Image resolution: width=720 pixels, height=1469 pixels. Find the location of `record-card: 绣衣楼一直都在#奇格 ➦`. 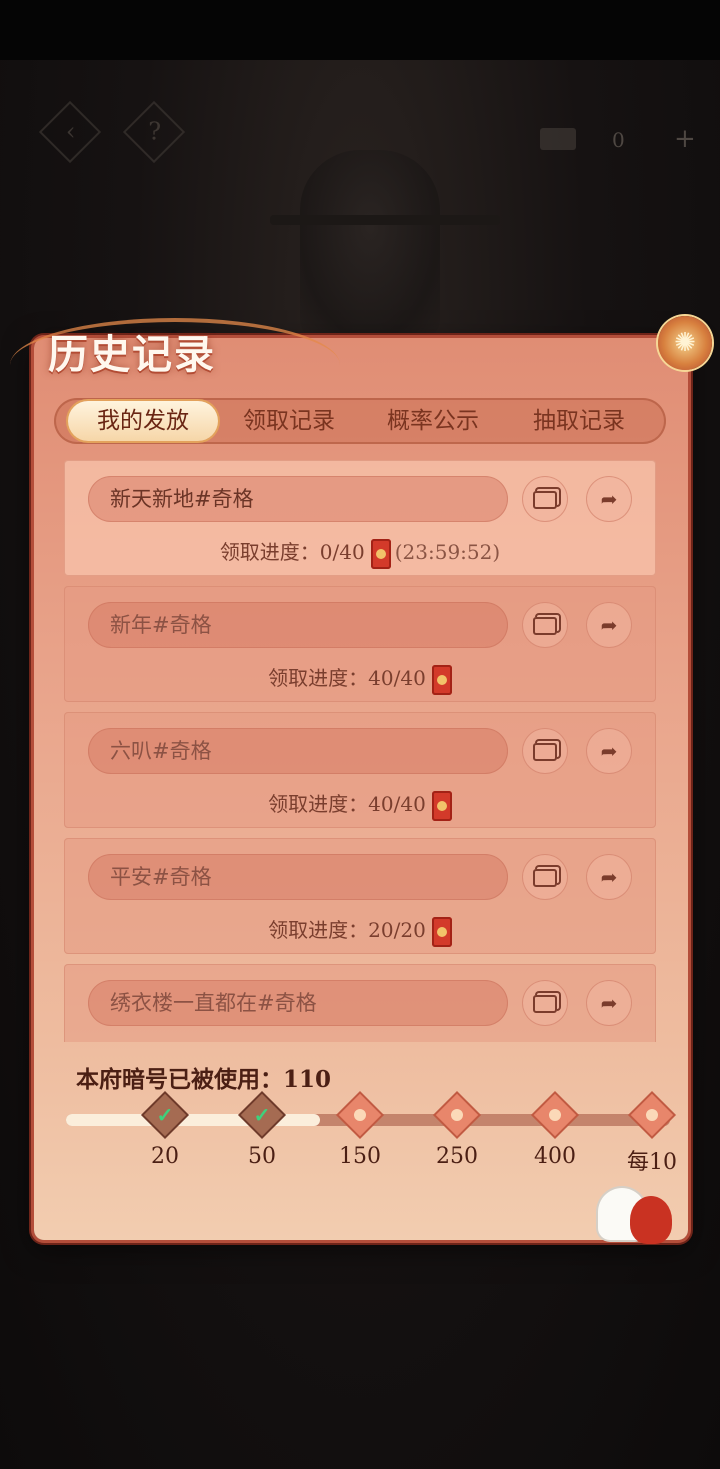

record-card: 绣衣楼一直都在#奇格 ➦ is located at coordinates (360, 1003).